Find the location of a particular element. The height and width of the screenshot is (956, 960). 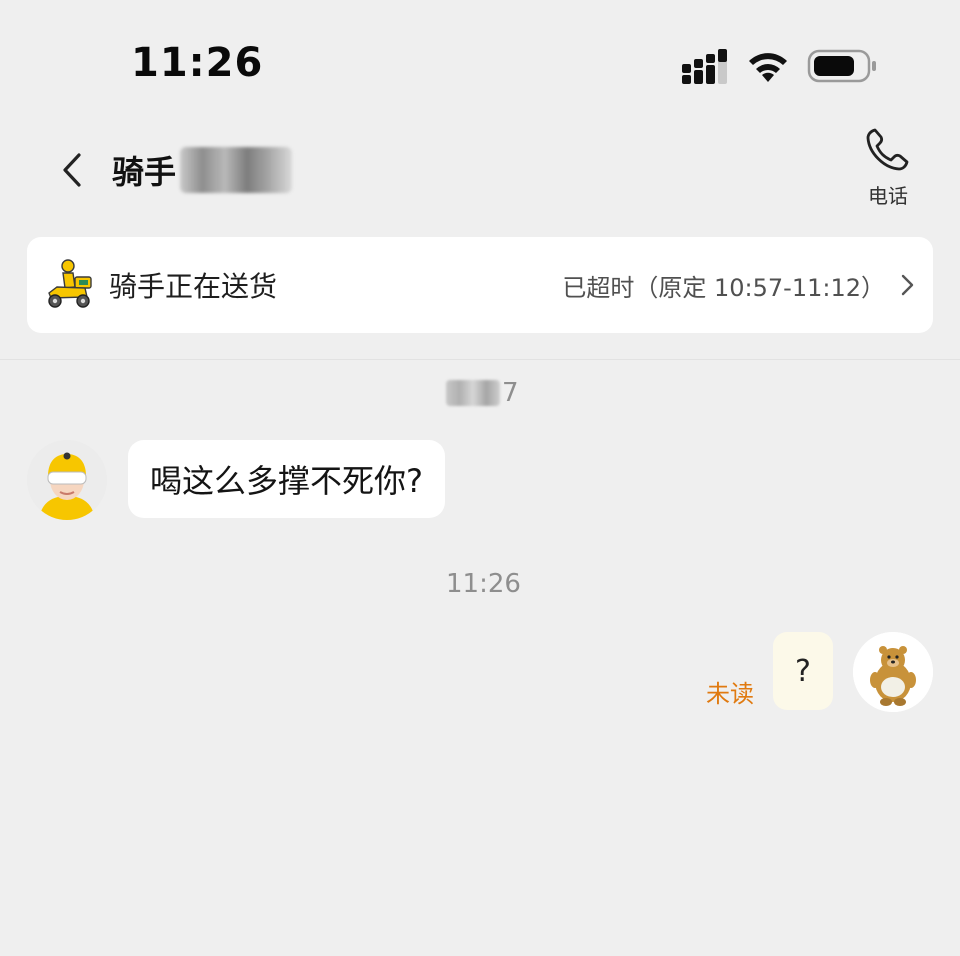

scooter-icon is located at coordinates (70, 283).